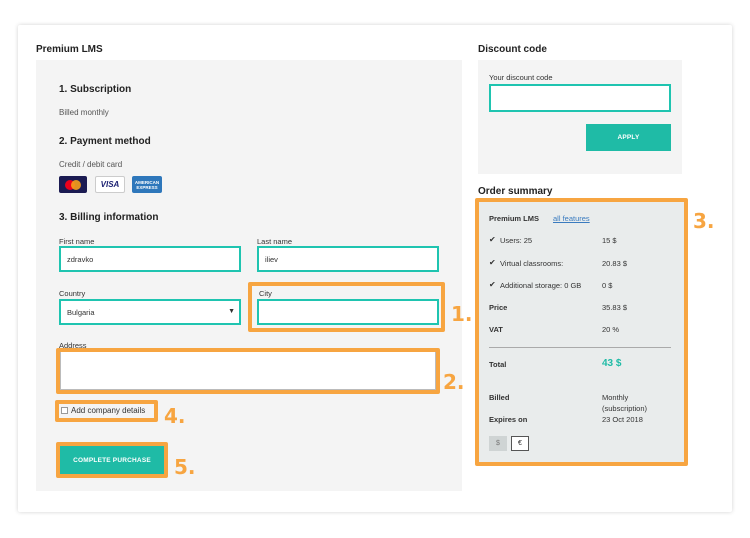 Image resolution: width=750 pixels, height=538 pixels. What do you see at coordinates (72, 293) in the screenshot?
I see `country-label: Country` at bounding box center [72, 293].